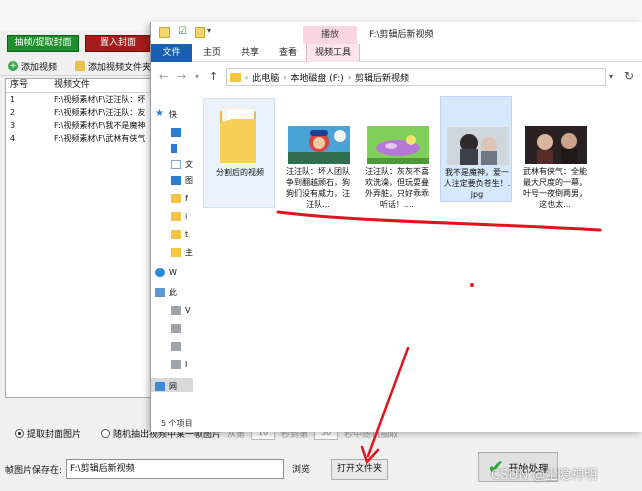 Image resolution: width=642 pixels, height=491 pixels. Describe the element at coordinates (182, 164) in the screenshot. I see `nav-item-documents: 文` at that location.